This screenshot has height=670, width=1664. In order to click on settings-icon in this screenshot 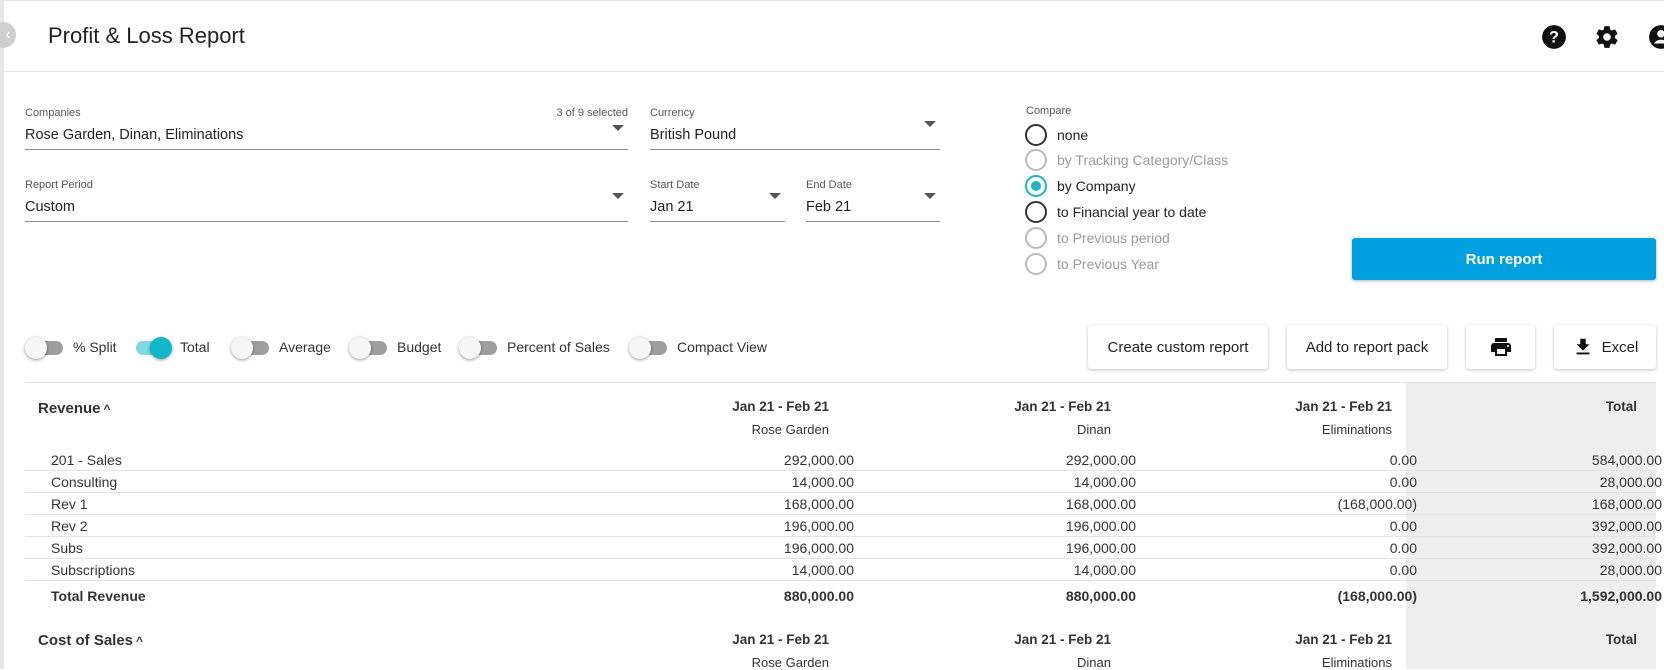, I will do `click(1607, 37)`.